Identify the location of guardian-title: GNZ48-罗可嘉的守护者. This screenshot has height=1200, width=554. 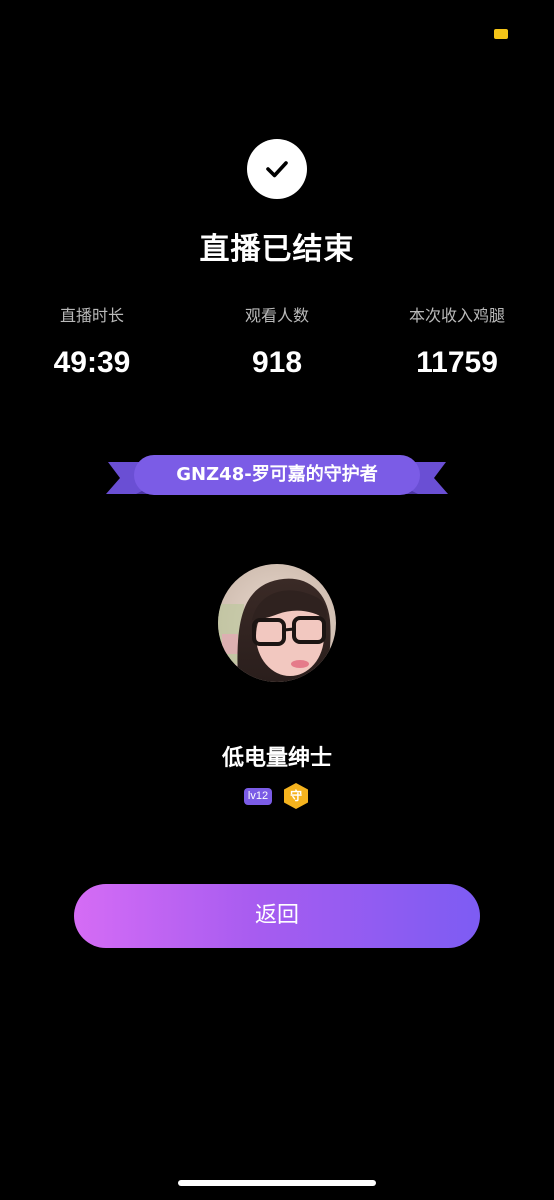
(277, 474).